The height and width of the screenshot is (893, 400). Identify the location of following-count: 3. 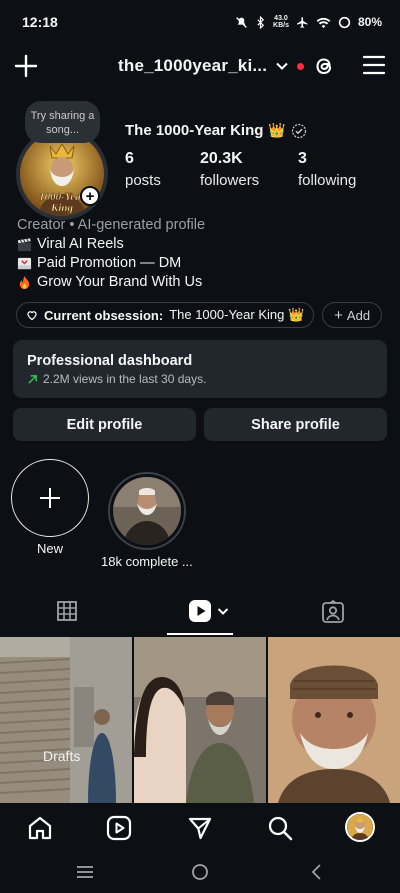
(302, 158).